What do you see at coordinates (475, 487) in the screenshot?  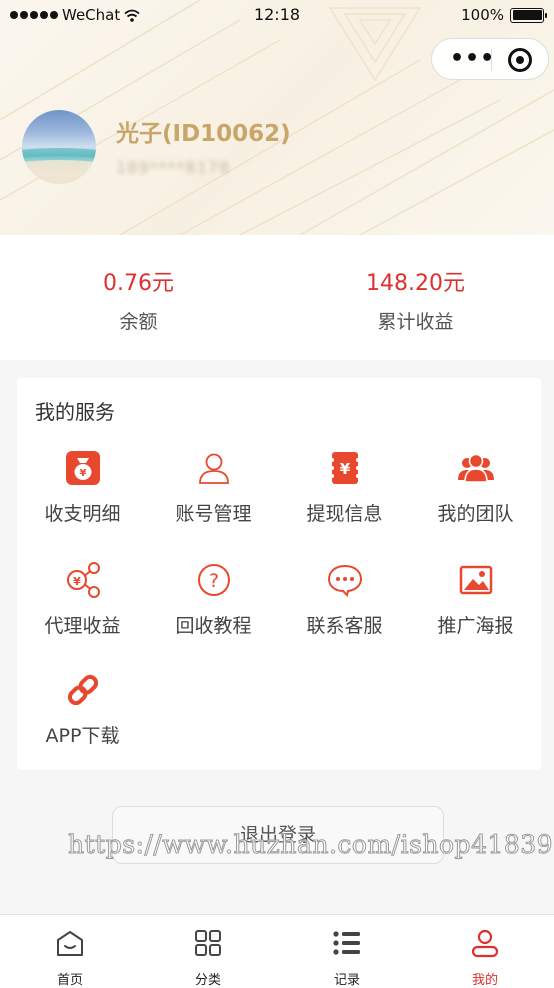 I see `service-my-team: 我的团队` at bounding box center [475, 487].